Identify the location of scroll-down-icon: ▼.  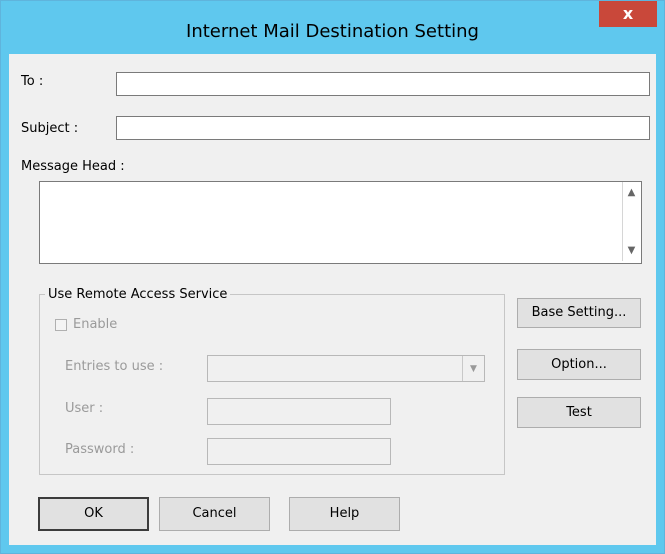
(631, 250).